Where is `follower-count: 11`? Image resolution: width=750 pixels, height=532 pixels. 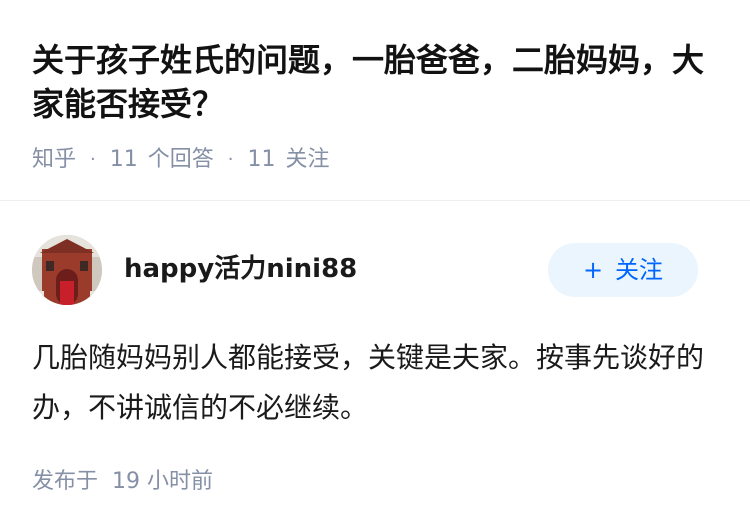
follower-count: 11 is located at coordinates (261, 159).